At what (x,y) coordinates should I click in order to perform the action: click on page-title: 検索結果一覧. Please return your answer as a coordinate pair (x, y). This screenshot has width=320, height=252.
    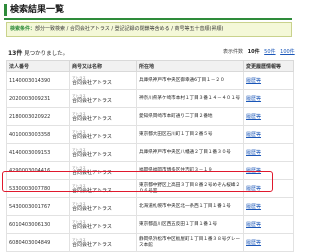
    Looking at the image, I should click on (37, 10).